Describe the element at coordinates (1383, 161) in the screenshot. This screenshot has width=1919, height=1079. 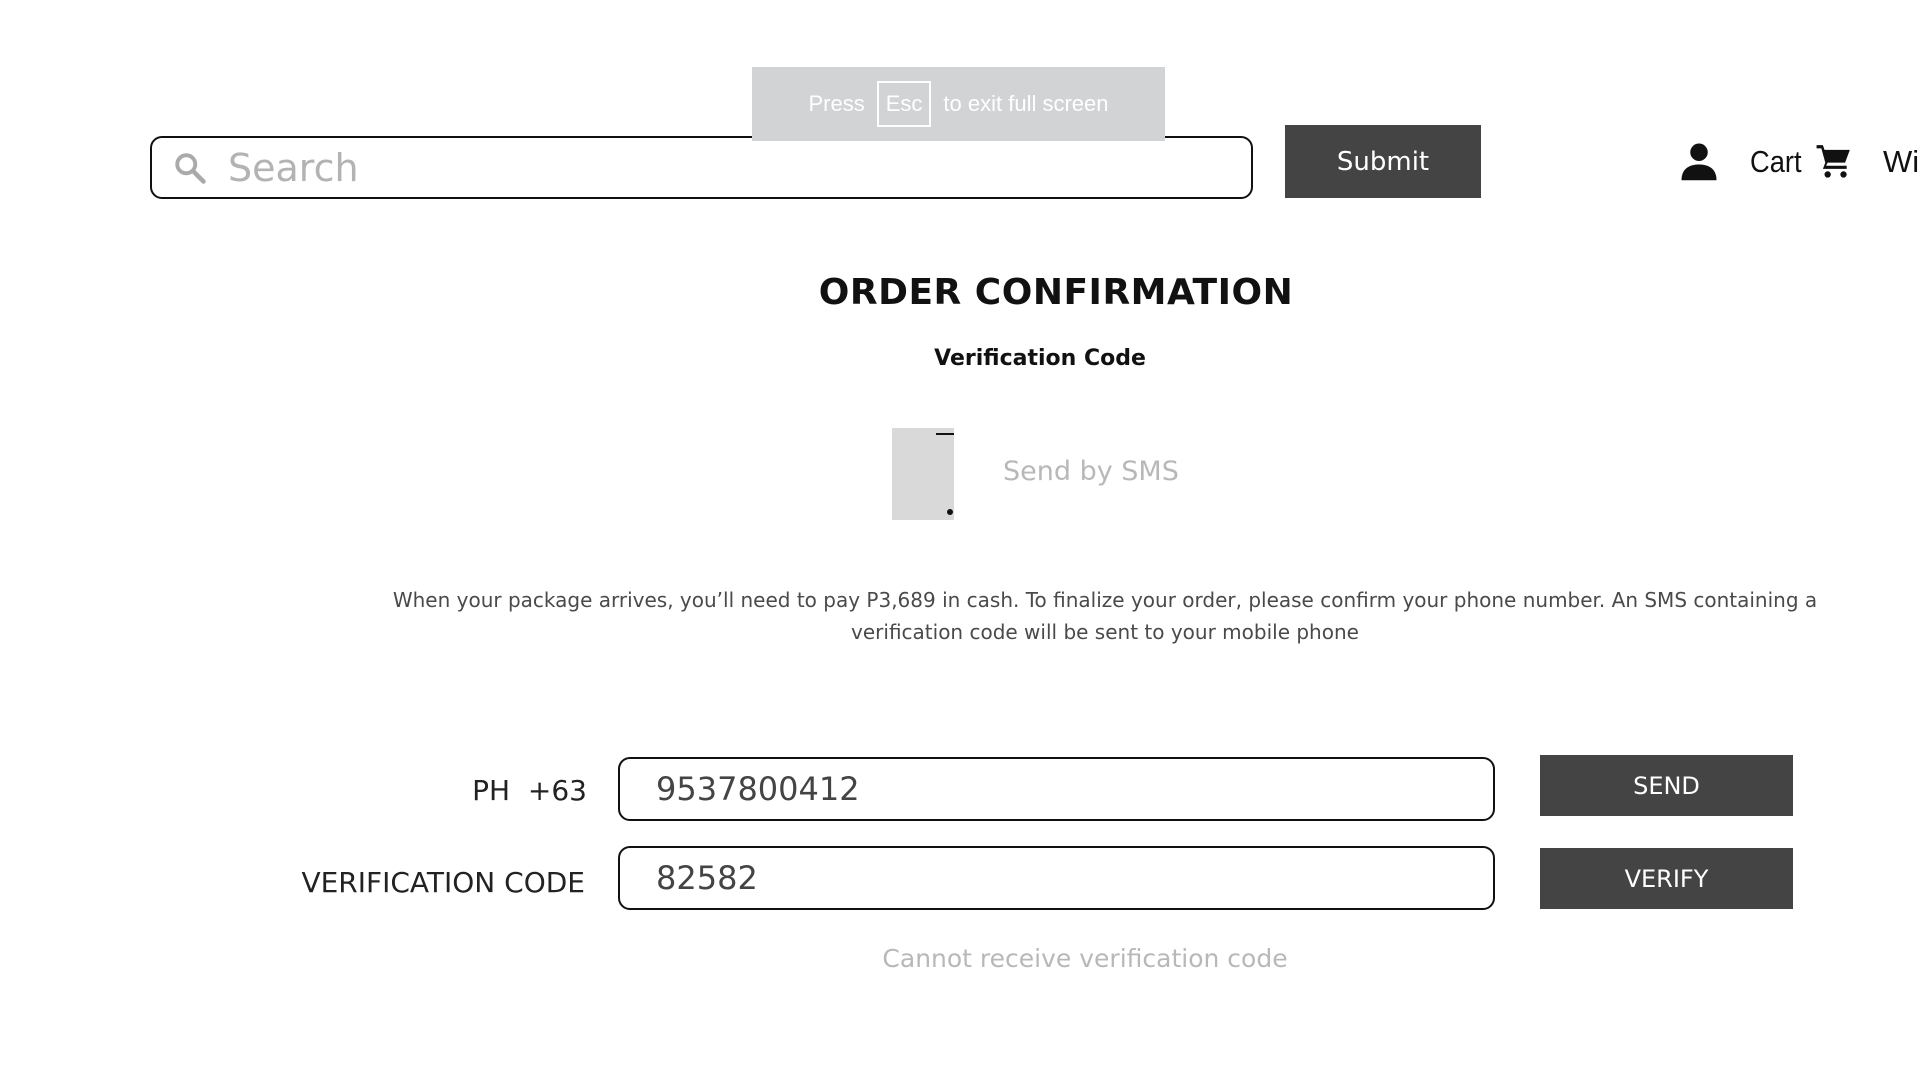
I see `submit-button: Submit` at that location.